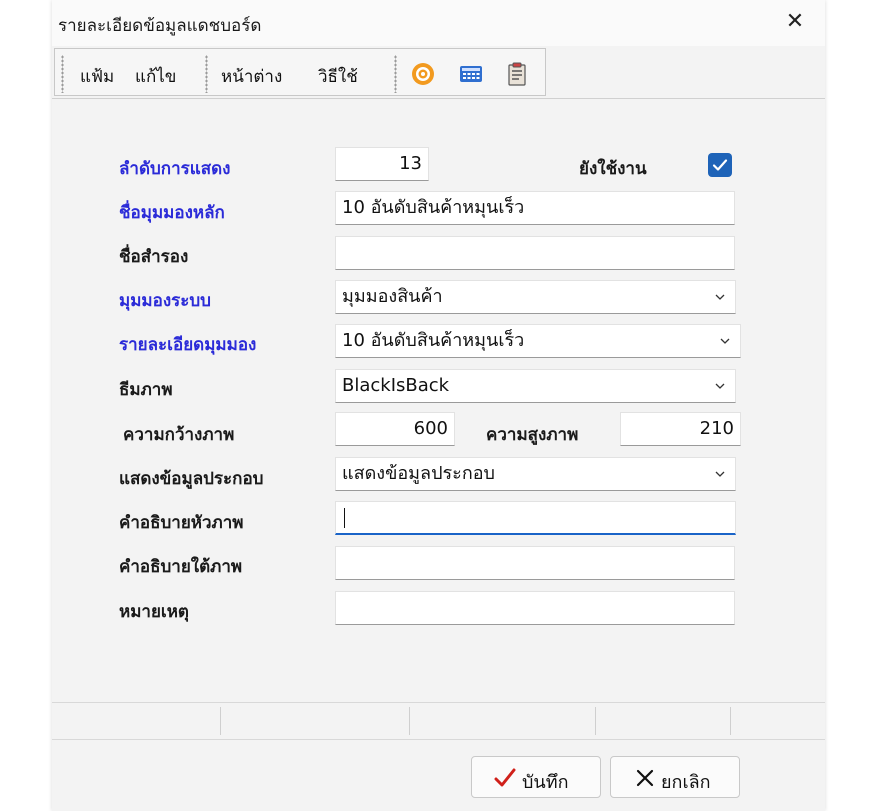  What do you see at coordinates (535, 608) in the screenshot?
I see `note-input` at bounding box center [535, 608].